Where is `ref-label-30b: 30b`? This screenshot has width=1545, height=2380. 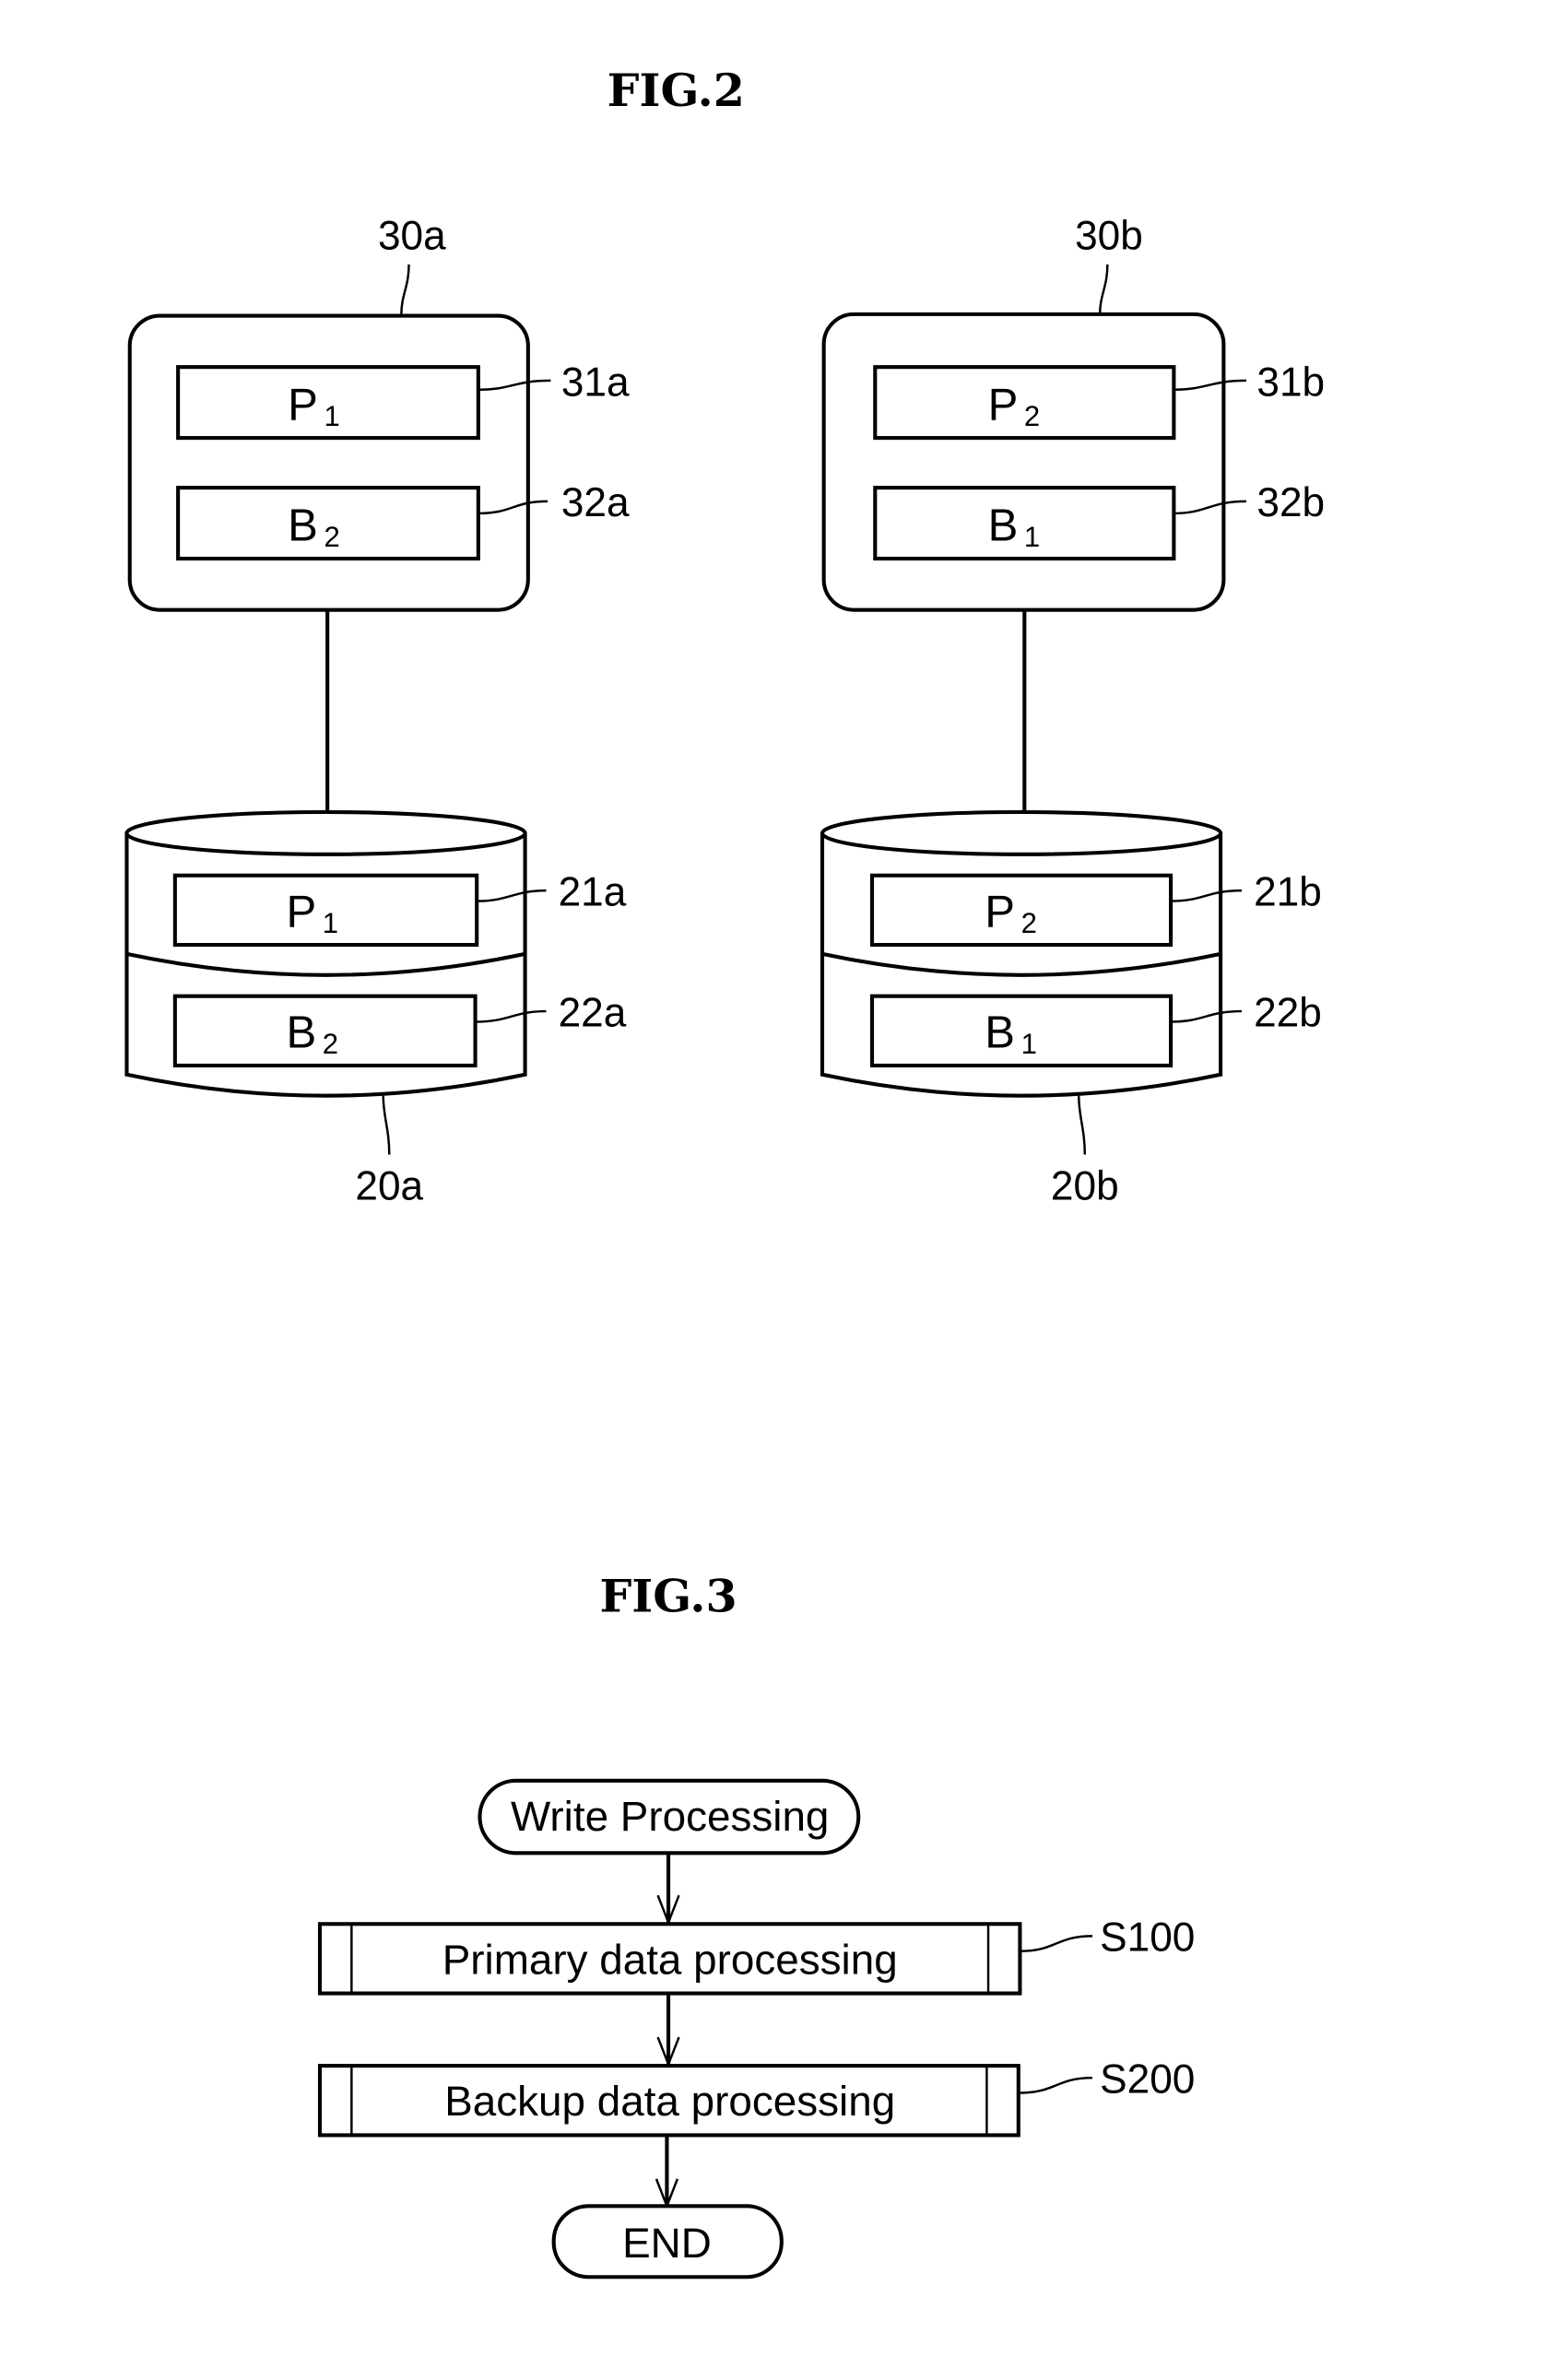 ref-label-30b: 30b is located at coordinates (1109, 236).